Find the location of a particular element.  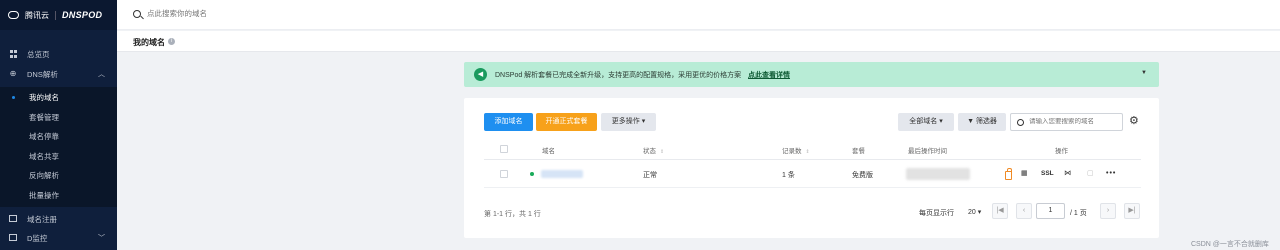

filter-button: ▼ 筛选器 is located at coordinates (982, 122).